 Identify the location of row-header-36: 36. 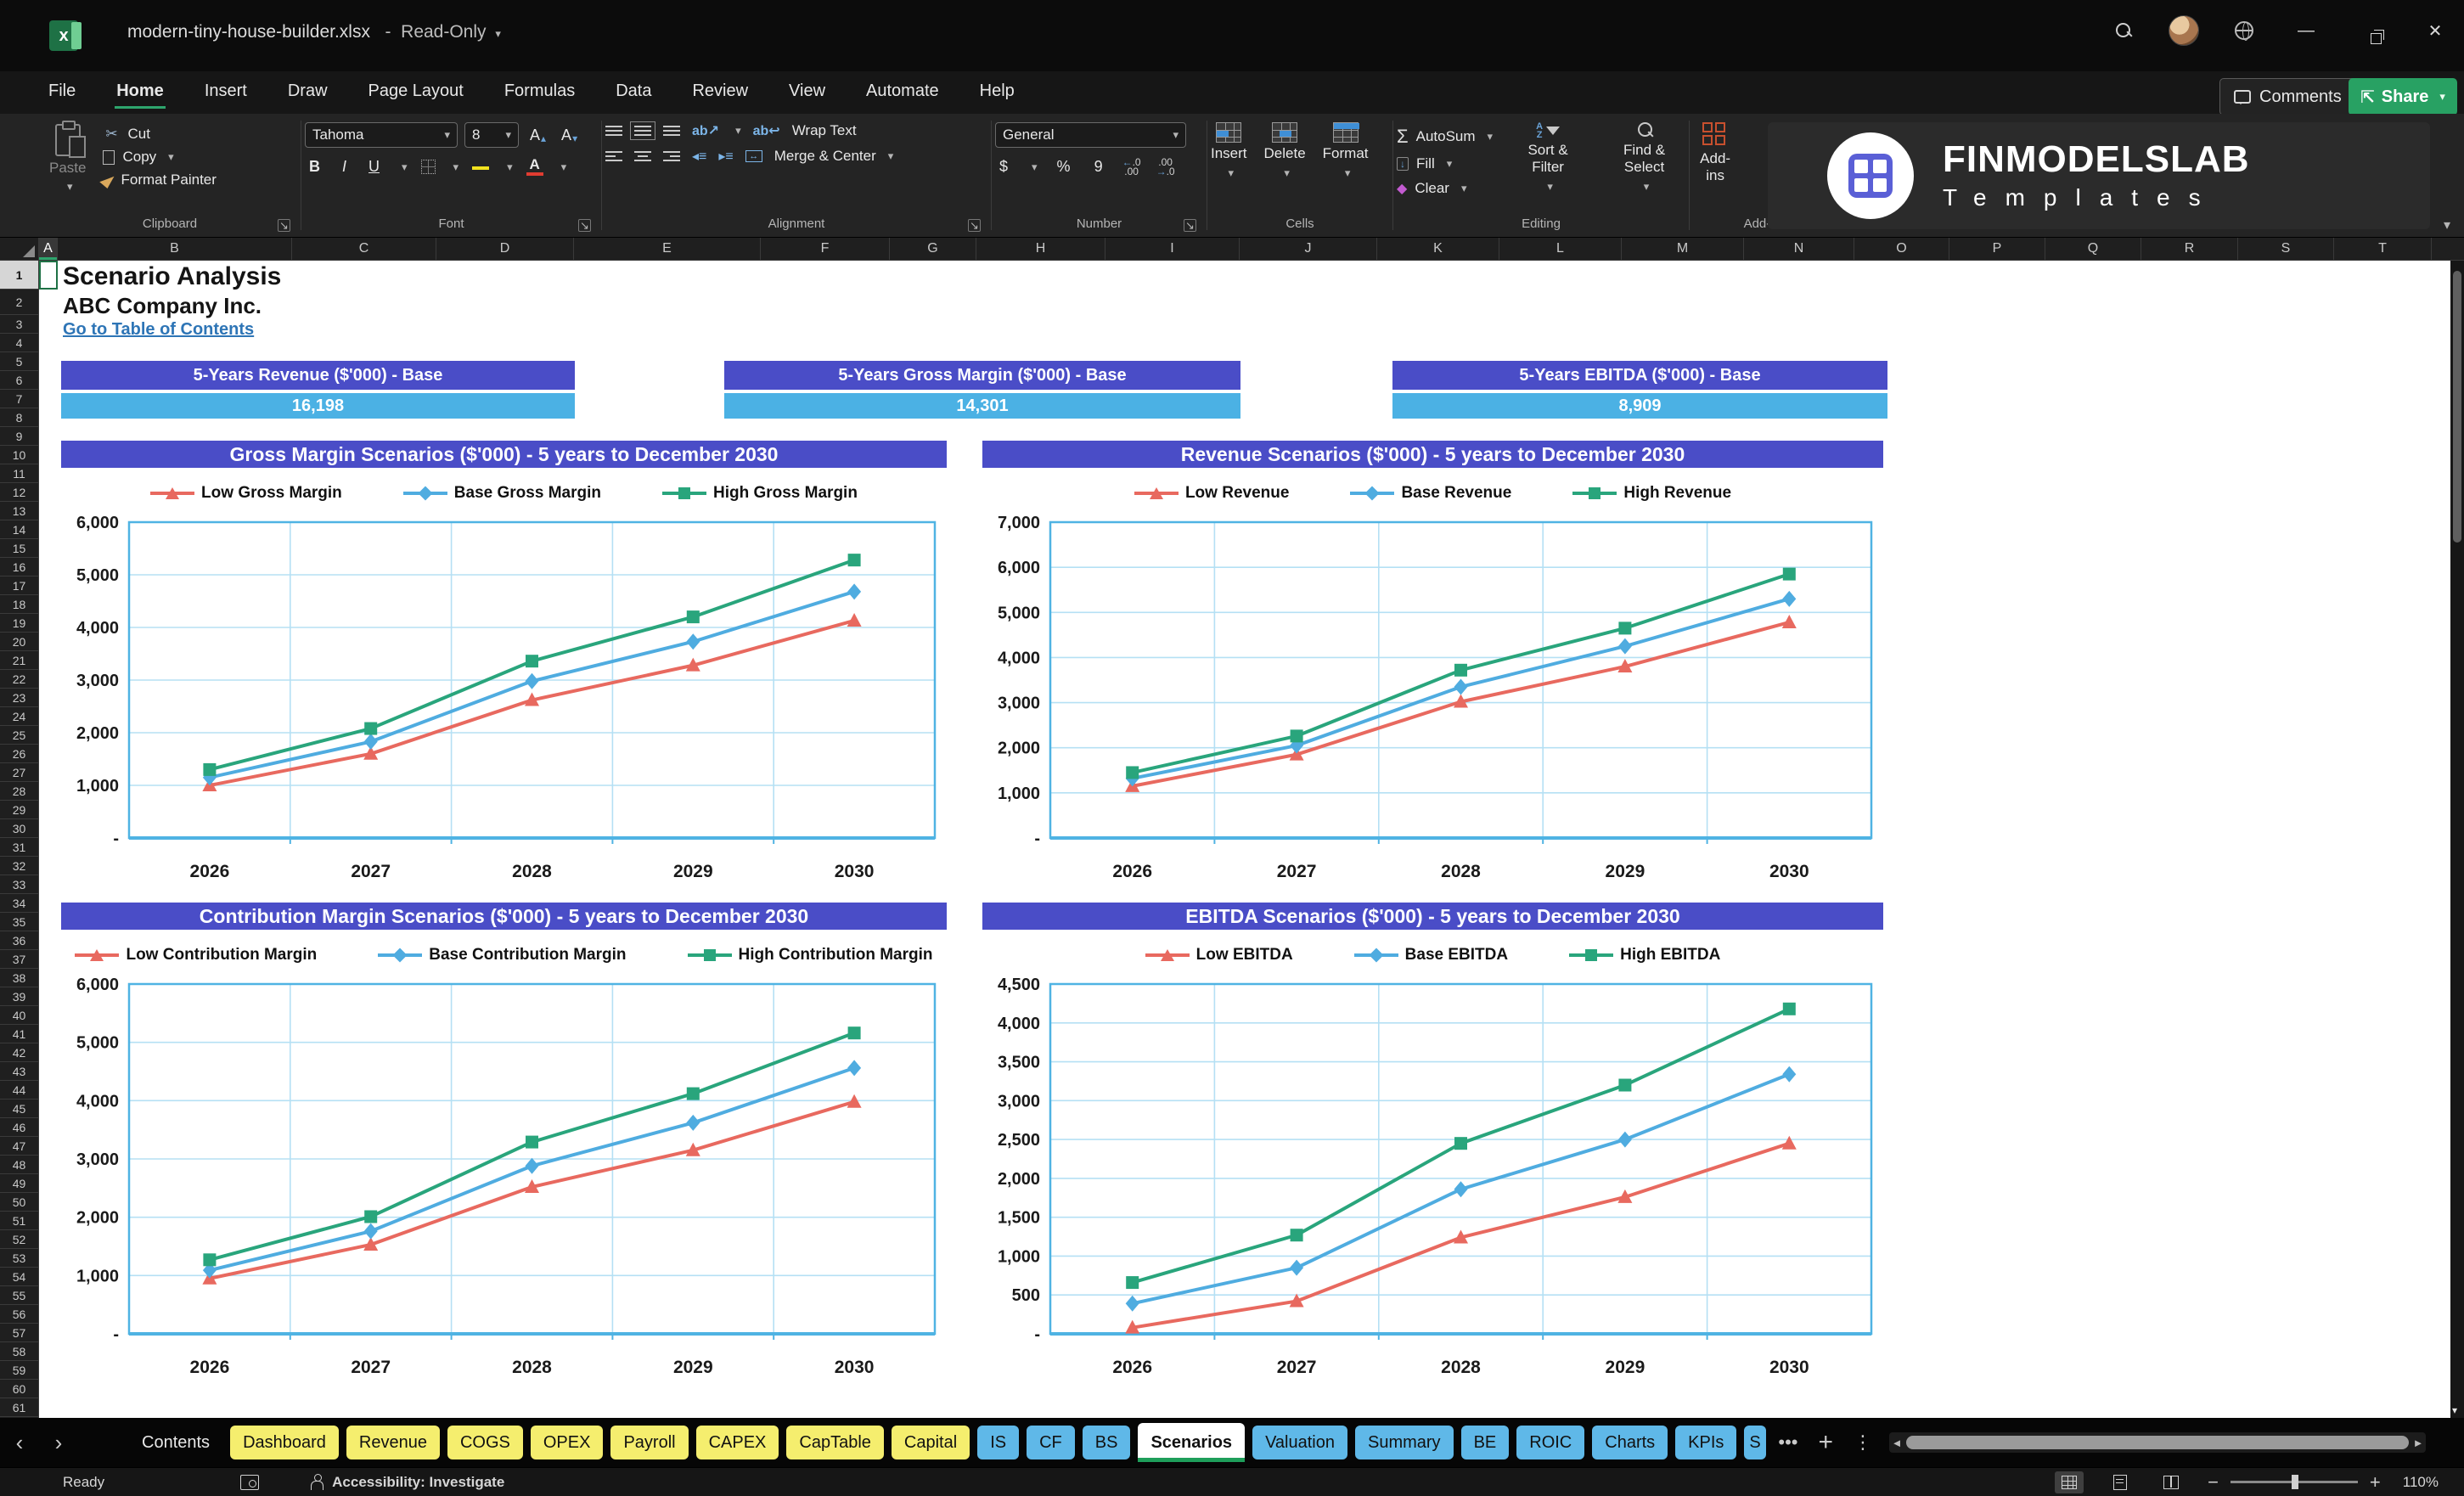
(19, 940).